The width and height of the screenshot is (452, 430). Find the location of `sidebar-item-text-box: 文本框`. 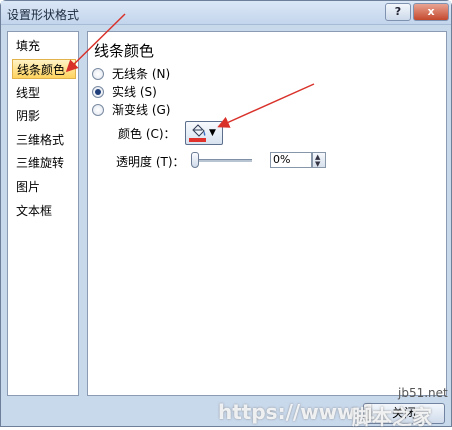

sidebar-item-text-box: 文本框 is located at coordinates (43, 211).